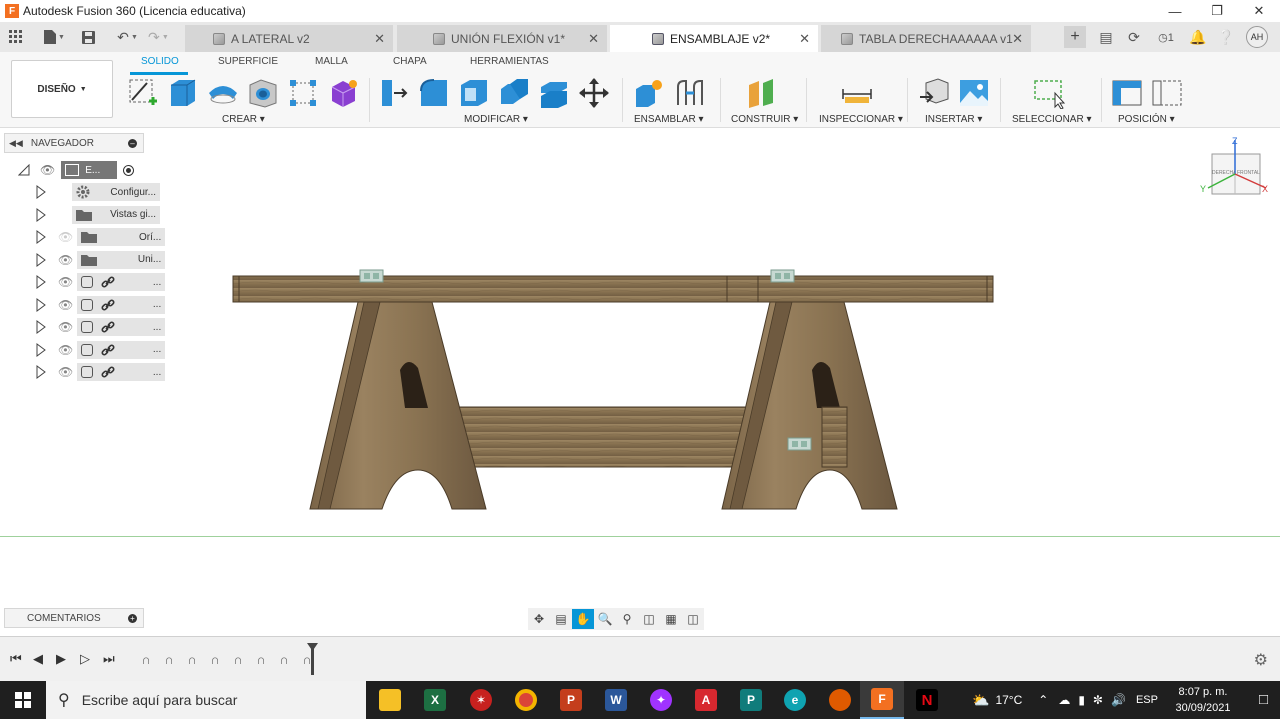 This screenshot has width=1280, height=719. What do you see at coordinates (616, 700) in the screenshot?
I see `word-icon: W` at bounding box center [616, 700].